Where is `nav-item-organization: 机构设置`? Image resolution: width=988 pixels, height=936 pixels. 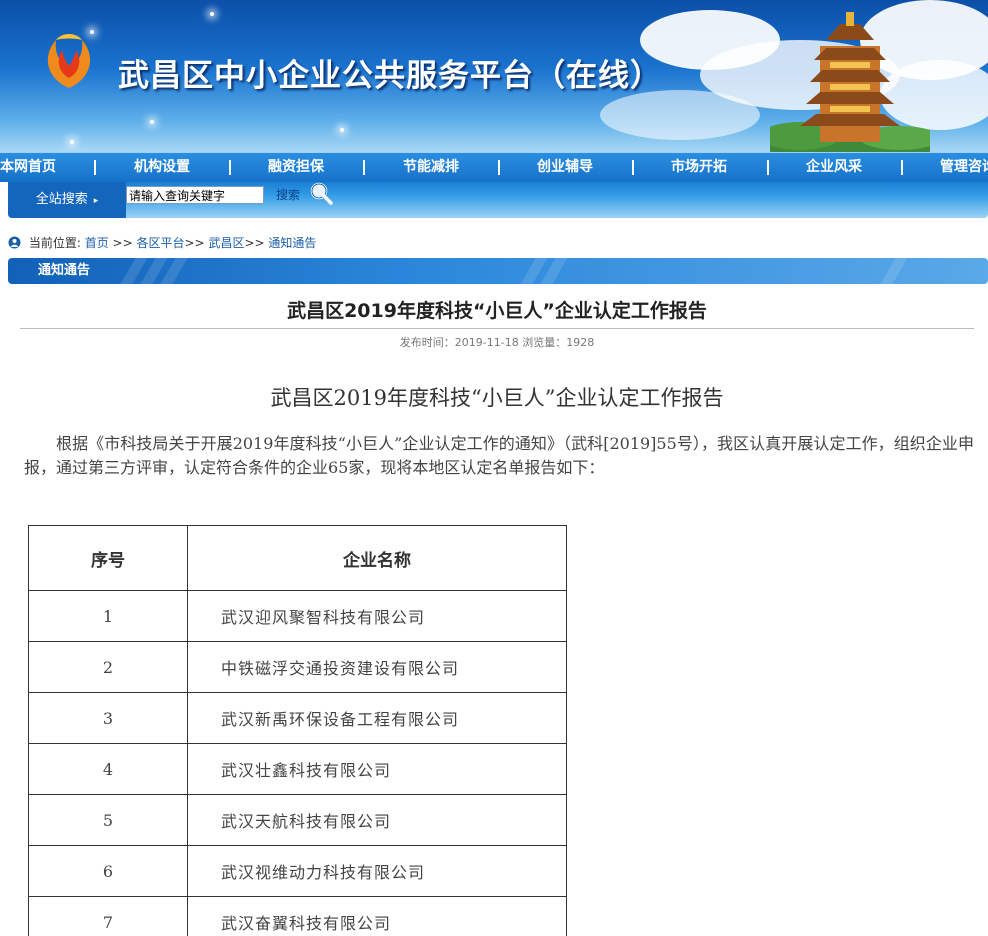 nav-item-organization: 机构设置 is located at coordinates (162, 168).